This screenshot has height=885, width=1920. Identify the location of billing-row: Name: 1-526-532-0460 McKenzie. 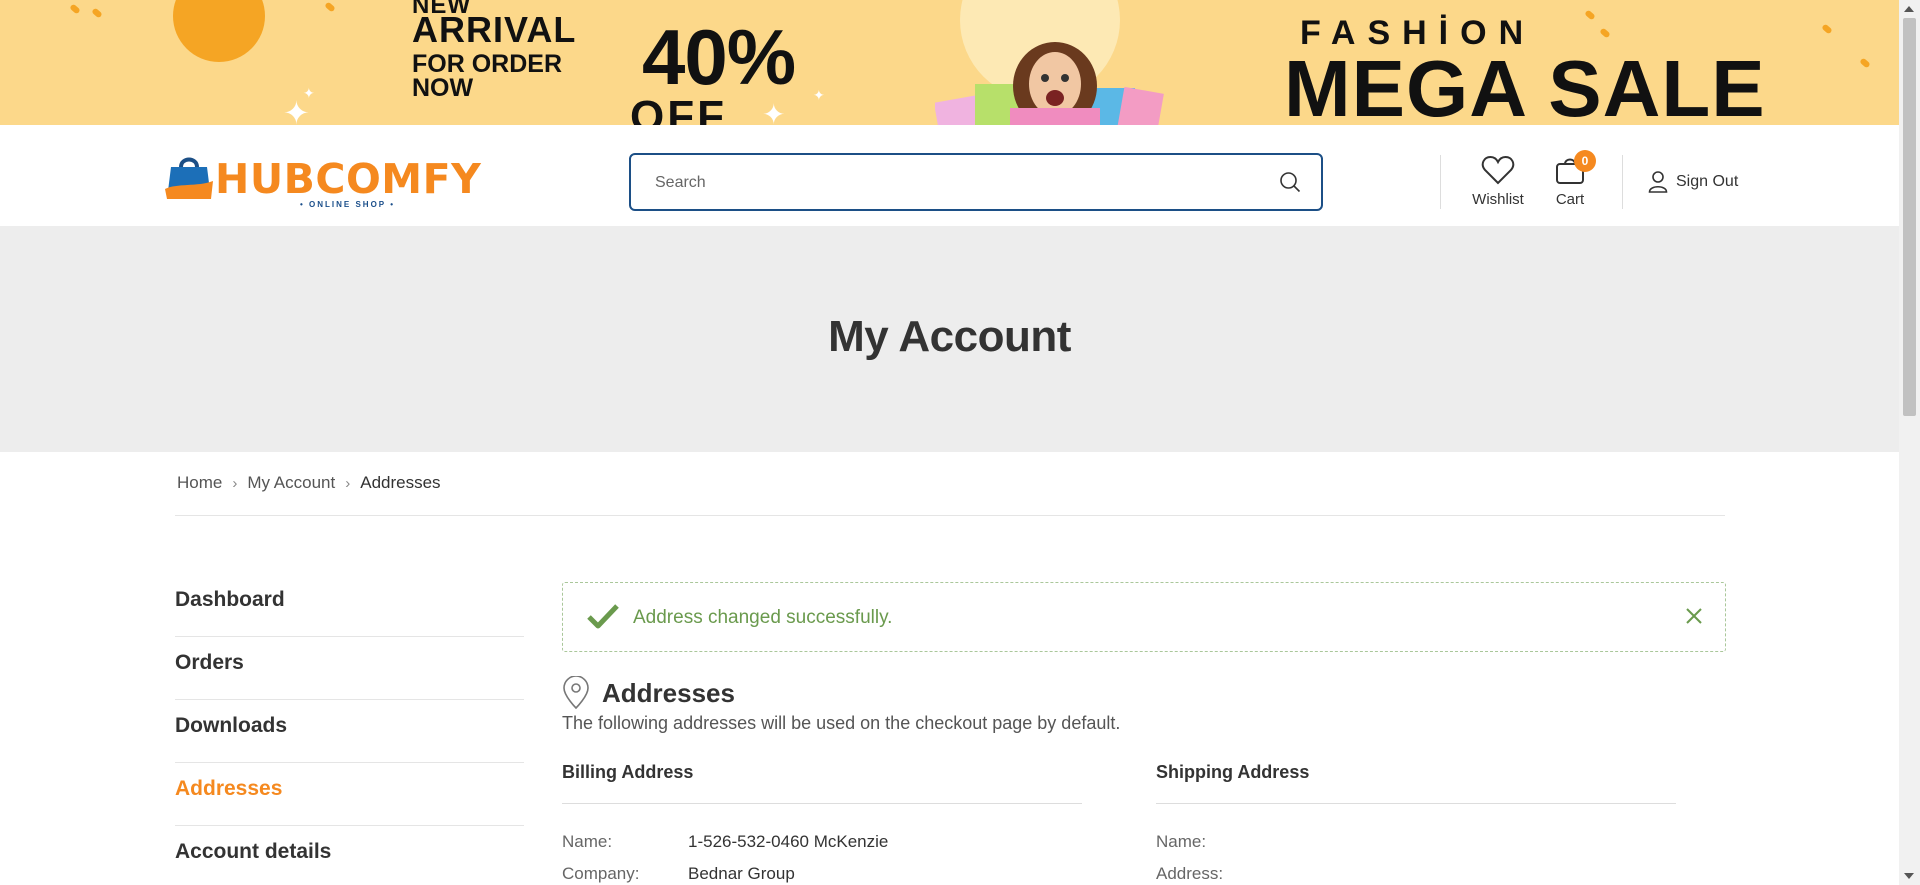
(822, 842).